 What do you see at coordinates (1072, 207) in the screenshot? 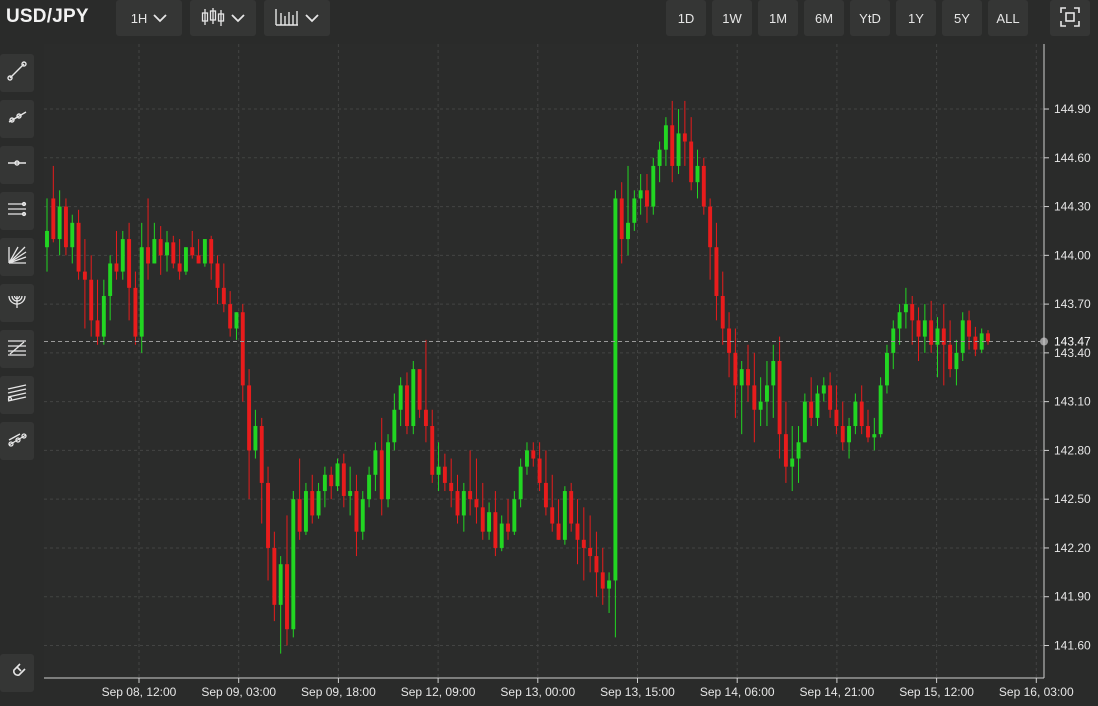
I see `y-tick-label: 144.30` at bounding box center [1072, 207].